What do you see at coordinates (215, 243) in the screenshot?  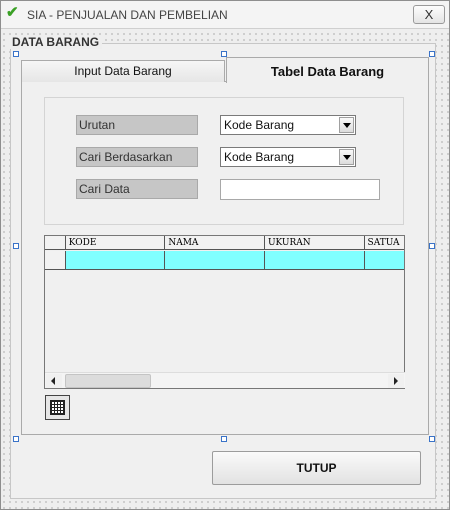 I see `column-header-nama: NAMA` at bounding box center [215, 243].